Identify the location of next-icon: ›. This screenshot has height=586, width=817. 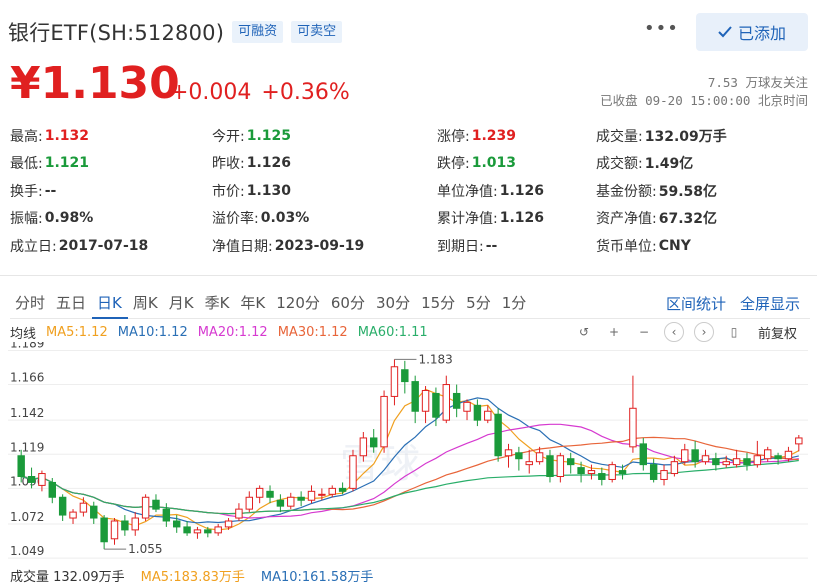
(704, 332).